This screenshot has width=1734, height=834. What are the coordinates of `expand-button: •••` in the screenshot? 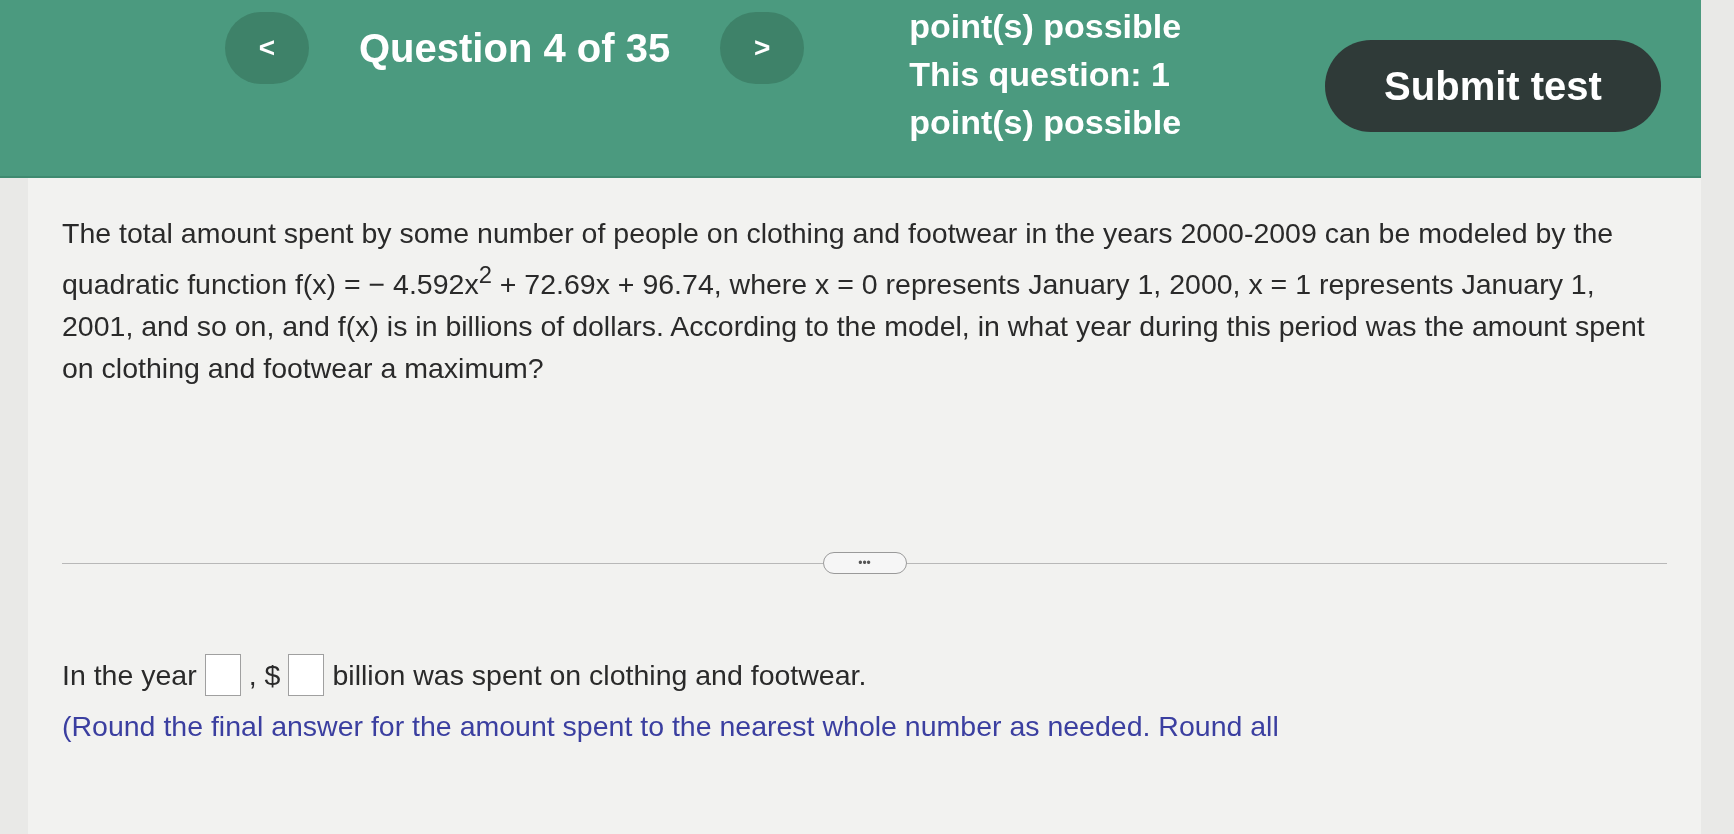 It's located at (864, 563).